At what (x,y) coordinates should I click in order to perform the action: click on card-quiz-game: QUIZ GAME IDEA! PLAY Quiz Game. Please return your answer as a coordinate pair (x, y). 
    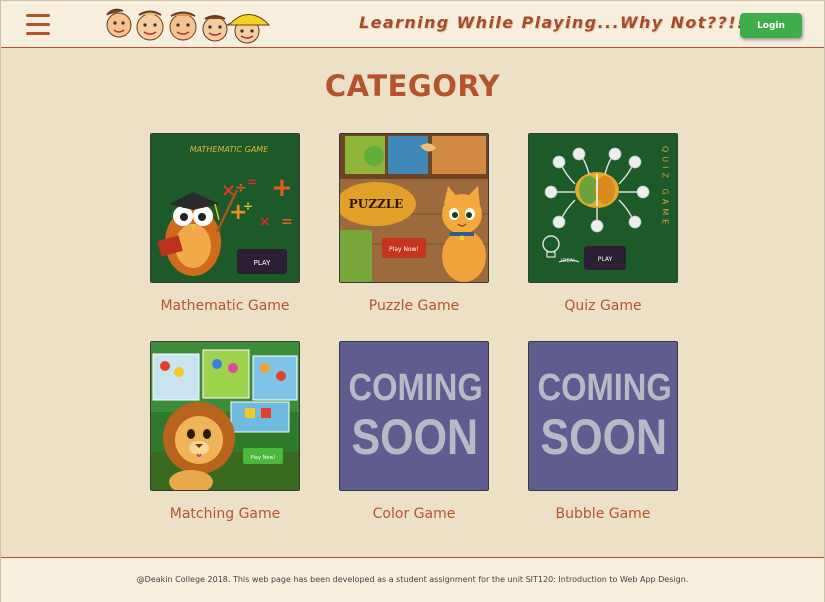
    Looking at the image, I should click on (604, 223).